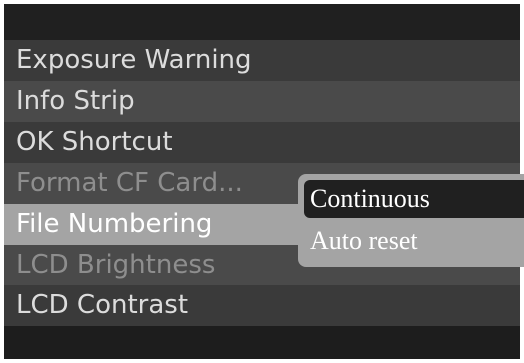 Image resolution: width=524 pixels, height=363 pixels. What do you see at coordinates (262, 305) in the screenshot?
I see `menu-item-lcd-contrast: LCD Contrast` at bounding box center [262, 305].